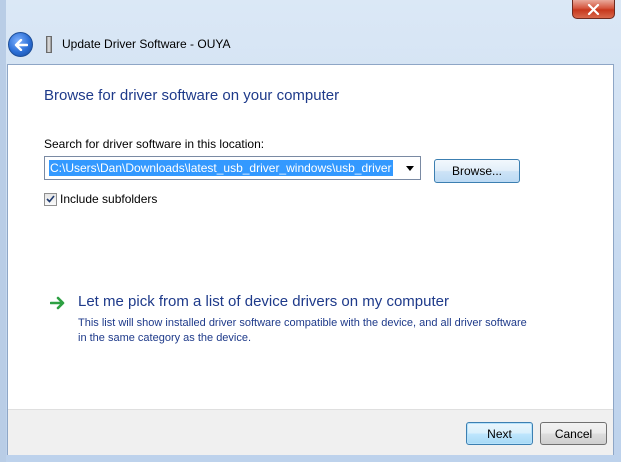  I want to click on back-arrow-icon, so click(21, 44).